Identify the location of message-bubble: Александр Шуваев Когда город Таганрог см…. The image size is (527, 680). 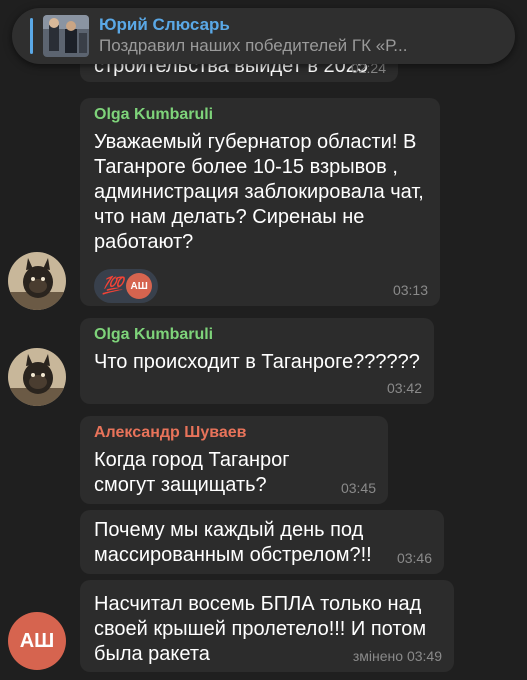
(234, 460).